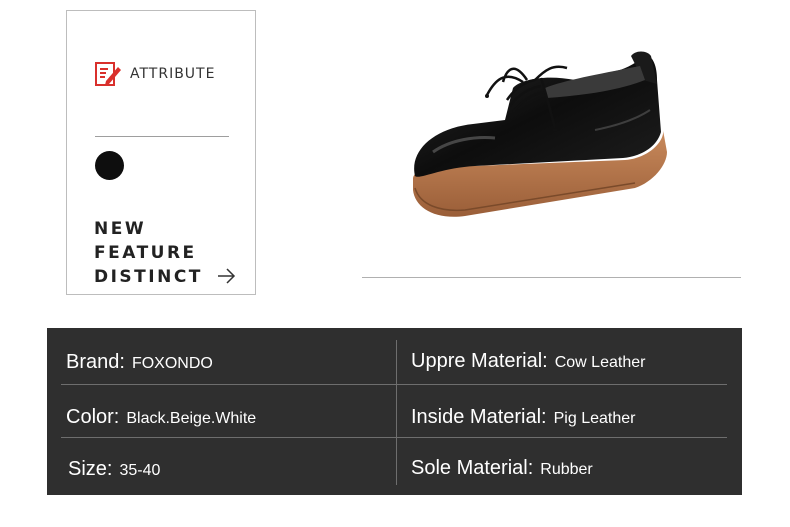 The width and height of the screenshot is (790, 527). I want to click on spec-inside-material: Inside Material: Pig Leather, so click(523, 417).